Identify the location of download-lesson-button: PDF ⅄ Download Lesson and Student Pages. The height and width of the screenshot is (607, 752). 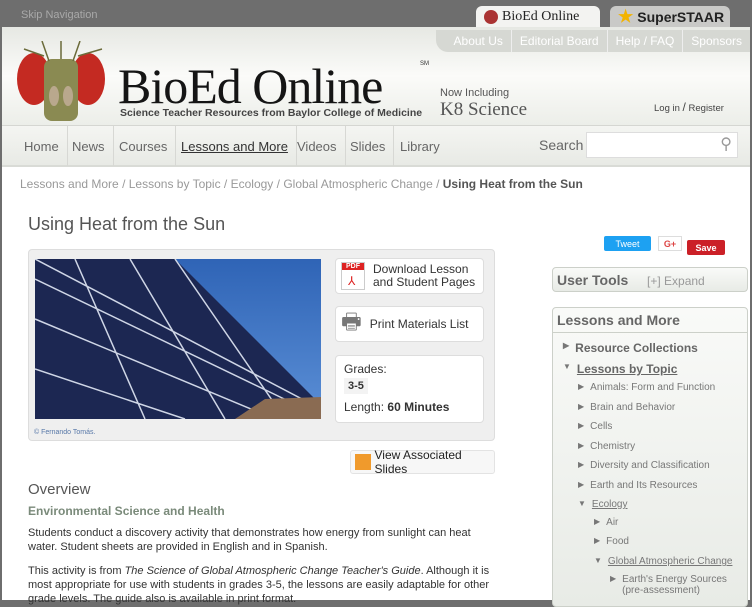
(409, 276).